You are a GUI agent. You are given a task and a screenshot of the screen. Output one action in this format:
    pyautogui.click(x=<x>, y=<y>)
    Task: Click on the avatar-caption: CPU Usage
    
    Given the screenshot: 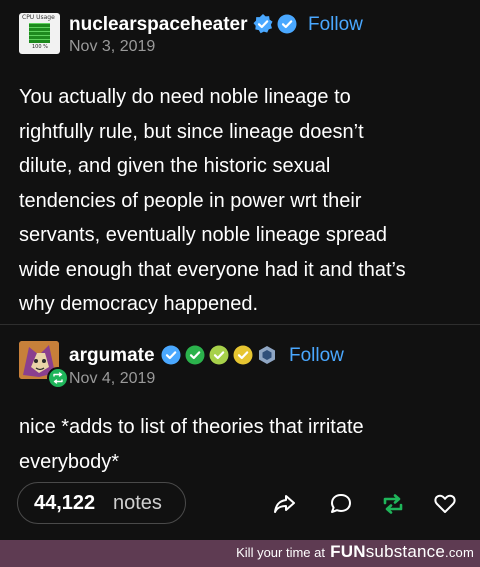 What is the action you would take?
    pyautogui.click(x=38, y=17)
    